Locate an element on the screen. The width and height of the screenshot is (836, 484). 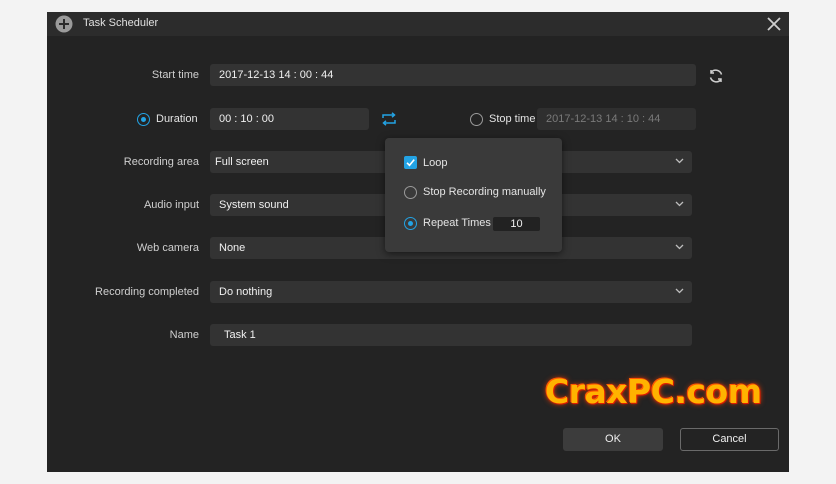
duration-label: Duration is located at coordinates (177, 119).